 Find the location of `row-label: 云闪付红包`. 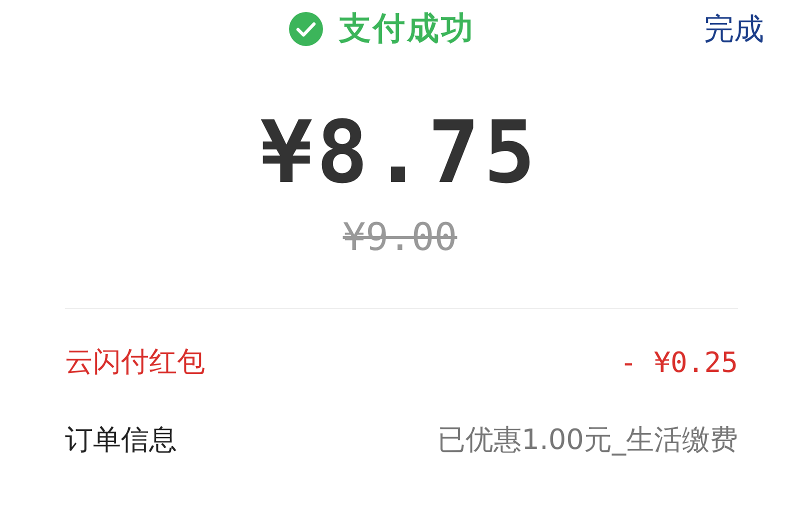

row-label: 云闪付红包 is located at coordinates (135, 362).